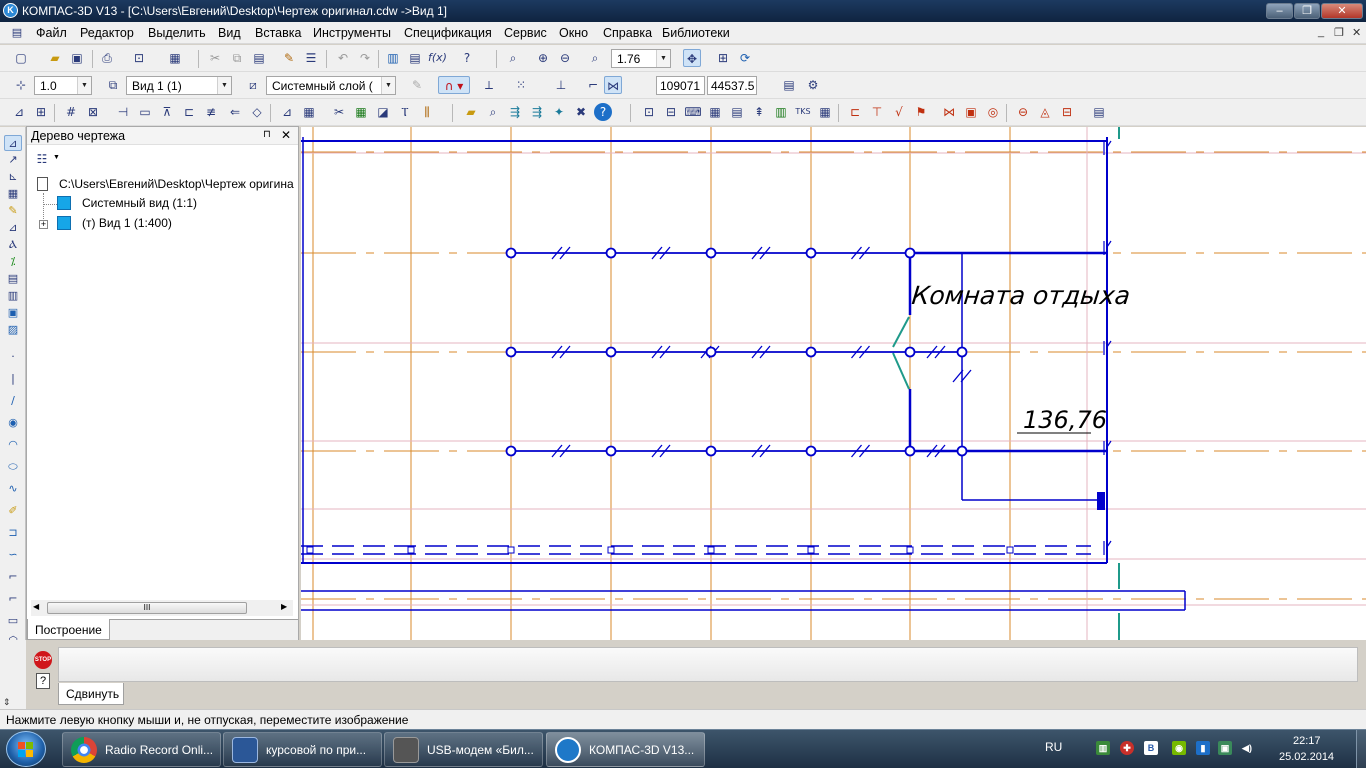 Image resolution: width=1366 pixels, height=768 pixels. I want to click on grid-icon: ⁙, so click(521, 85).